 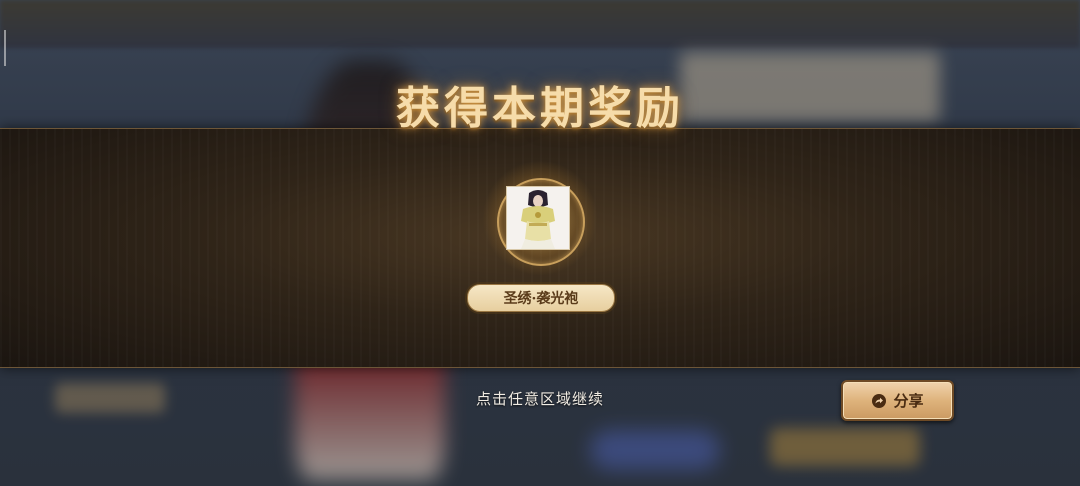 I want to click on share-icon, so click(x=879, y=400).